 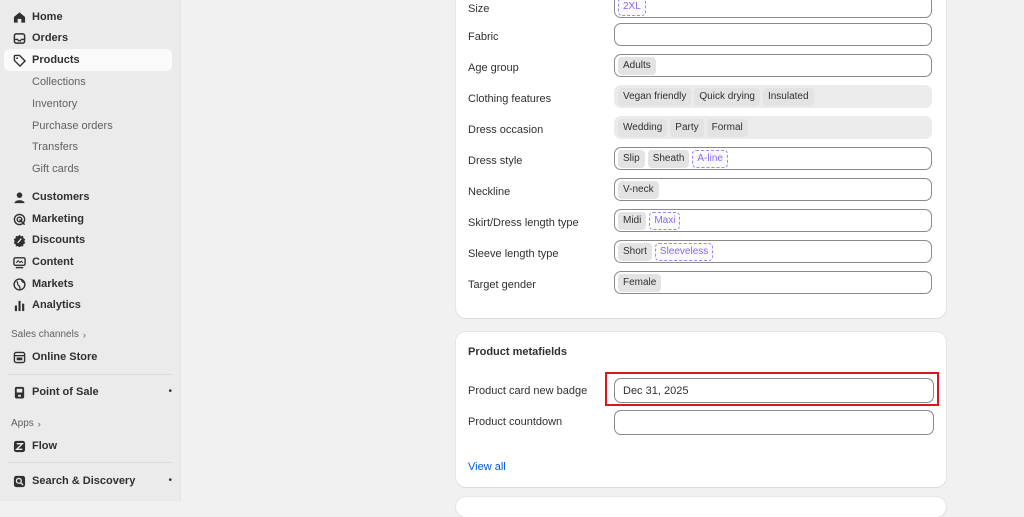 What do you see at coordinates (19, 481) in the screenshot?
I see `search-discovery-icon` at bounding box center [19, 481].